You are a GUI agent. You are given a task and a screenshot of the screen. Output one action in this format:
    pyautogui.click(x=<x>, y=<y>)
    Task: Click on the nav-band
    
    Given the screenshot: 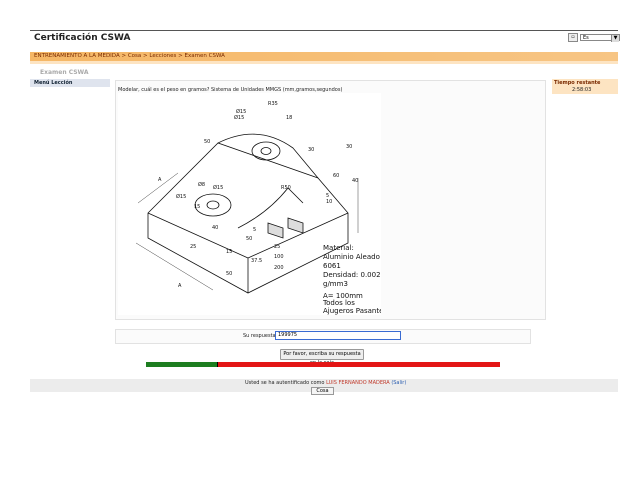 What is the action you would take?
    pyautogui.click(x=324, y=62)
    